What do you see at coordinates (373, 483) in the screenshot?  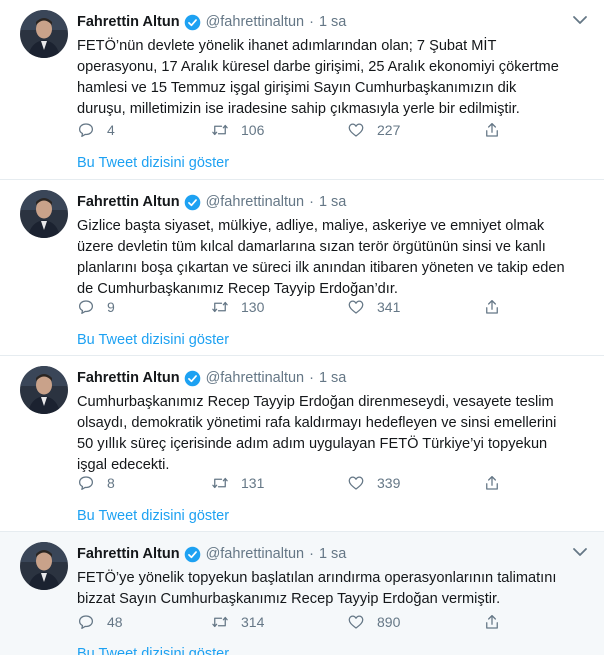 I see `like-button: 339` at bounding box center [373, 483].